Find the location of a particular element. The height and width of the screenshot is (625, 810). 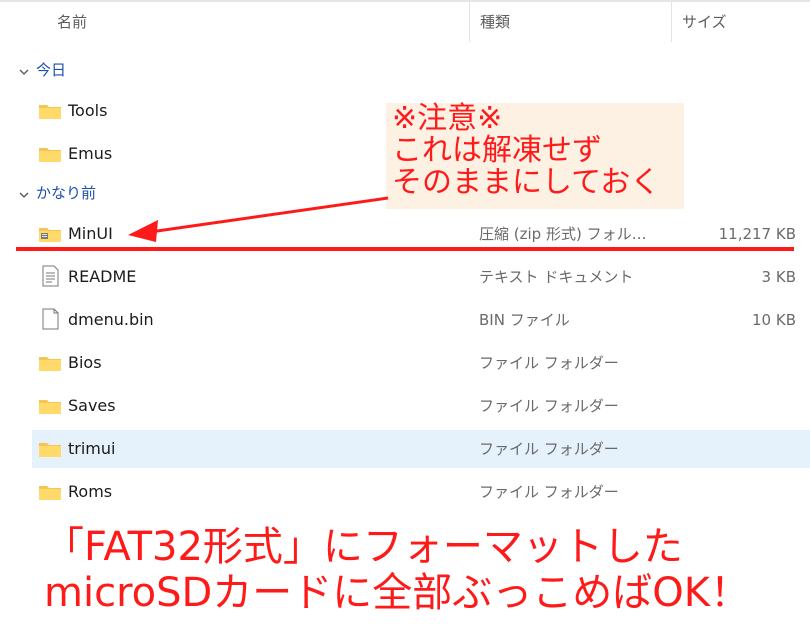

group-label: かなり前 is located at coordinates (66, 193).